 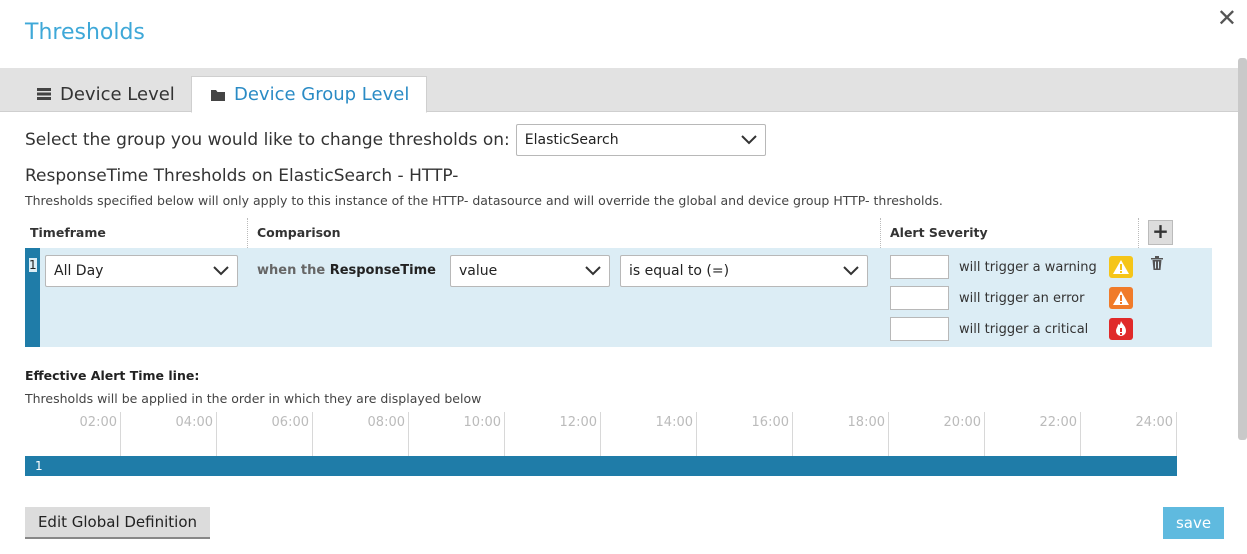 I want to click on timeline-tick-label: 16:00, so click(x=770, y=422).